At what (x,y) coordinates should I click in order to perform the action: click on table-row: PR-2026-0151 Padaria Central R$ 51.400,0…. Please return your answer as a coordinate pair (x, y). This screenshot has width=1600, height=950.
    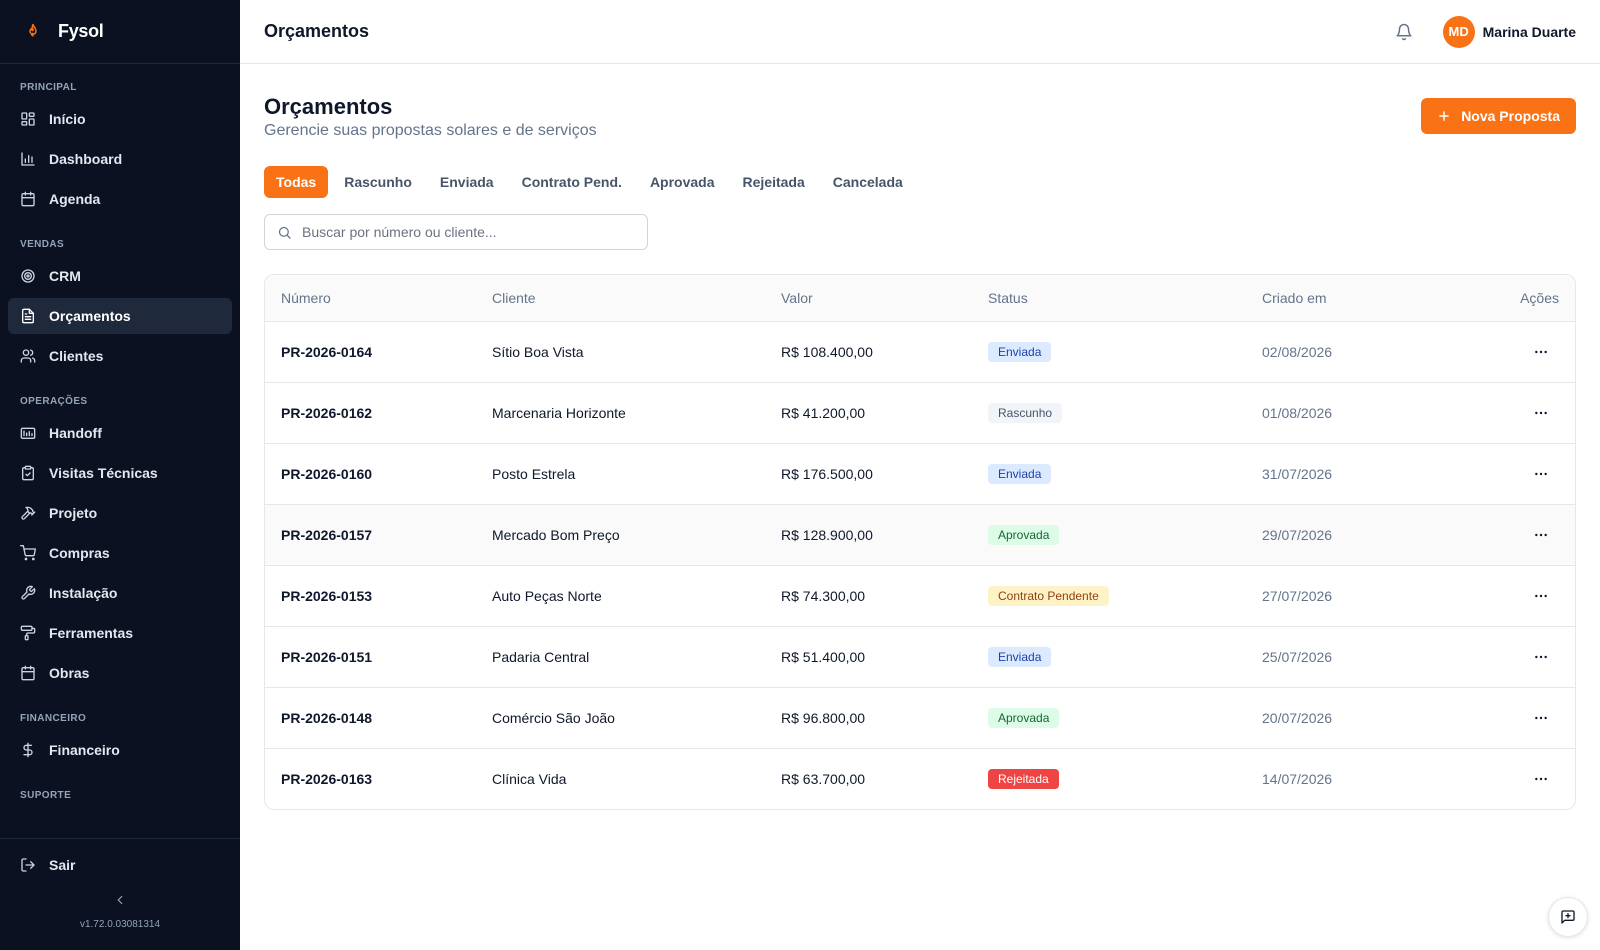
    Looking at the image, I should click on (920, 657).